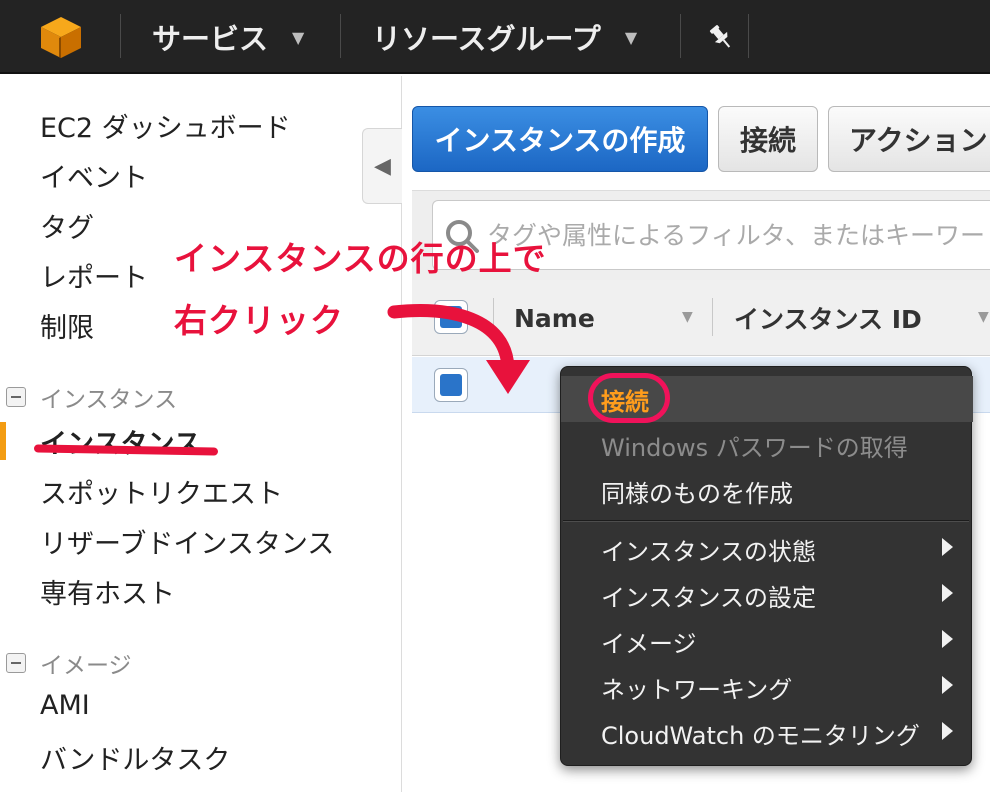  Describe the element at coordinates (760, 735) in the screenshot. I see `menu-item-label: CloudWatch のモニタリング` at that location.